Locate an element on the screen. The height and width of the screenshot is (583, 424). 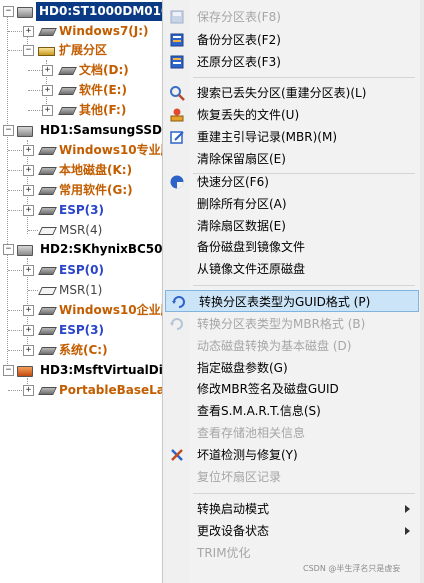
convert-mbr-icon is located at coordinates (176, 324).